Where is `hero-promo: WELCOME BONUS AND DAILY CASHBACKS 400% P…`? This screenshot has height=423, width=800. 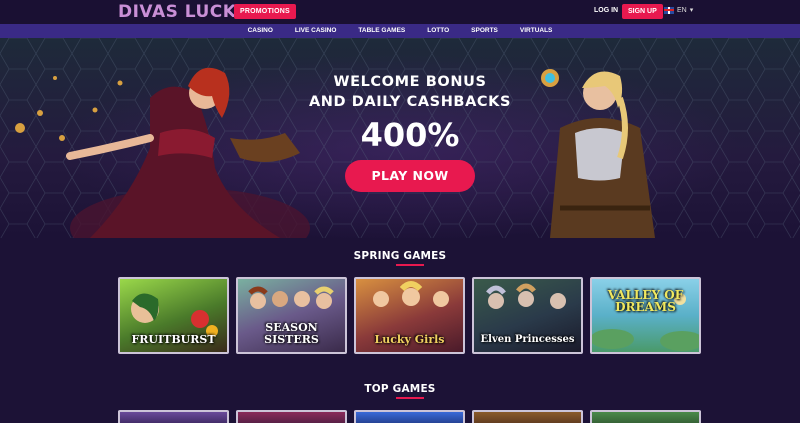
hero-promo: WELCOME BONUS AND DAILY CASHBACKS 400% P… is located at coordinates (410, 132).